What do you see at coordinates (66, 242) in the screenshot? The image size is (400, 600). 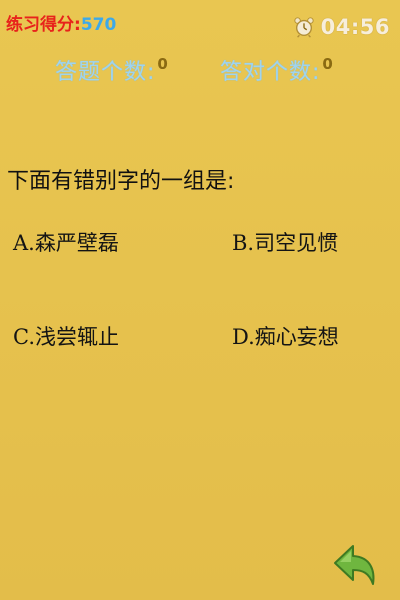 I see `answer-option-a: A.森严壁磊` at bounding box center [66, 242].